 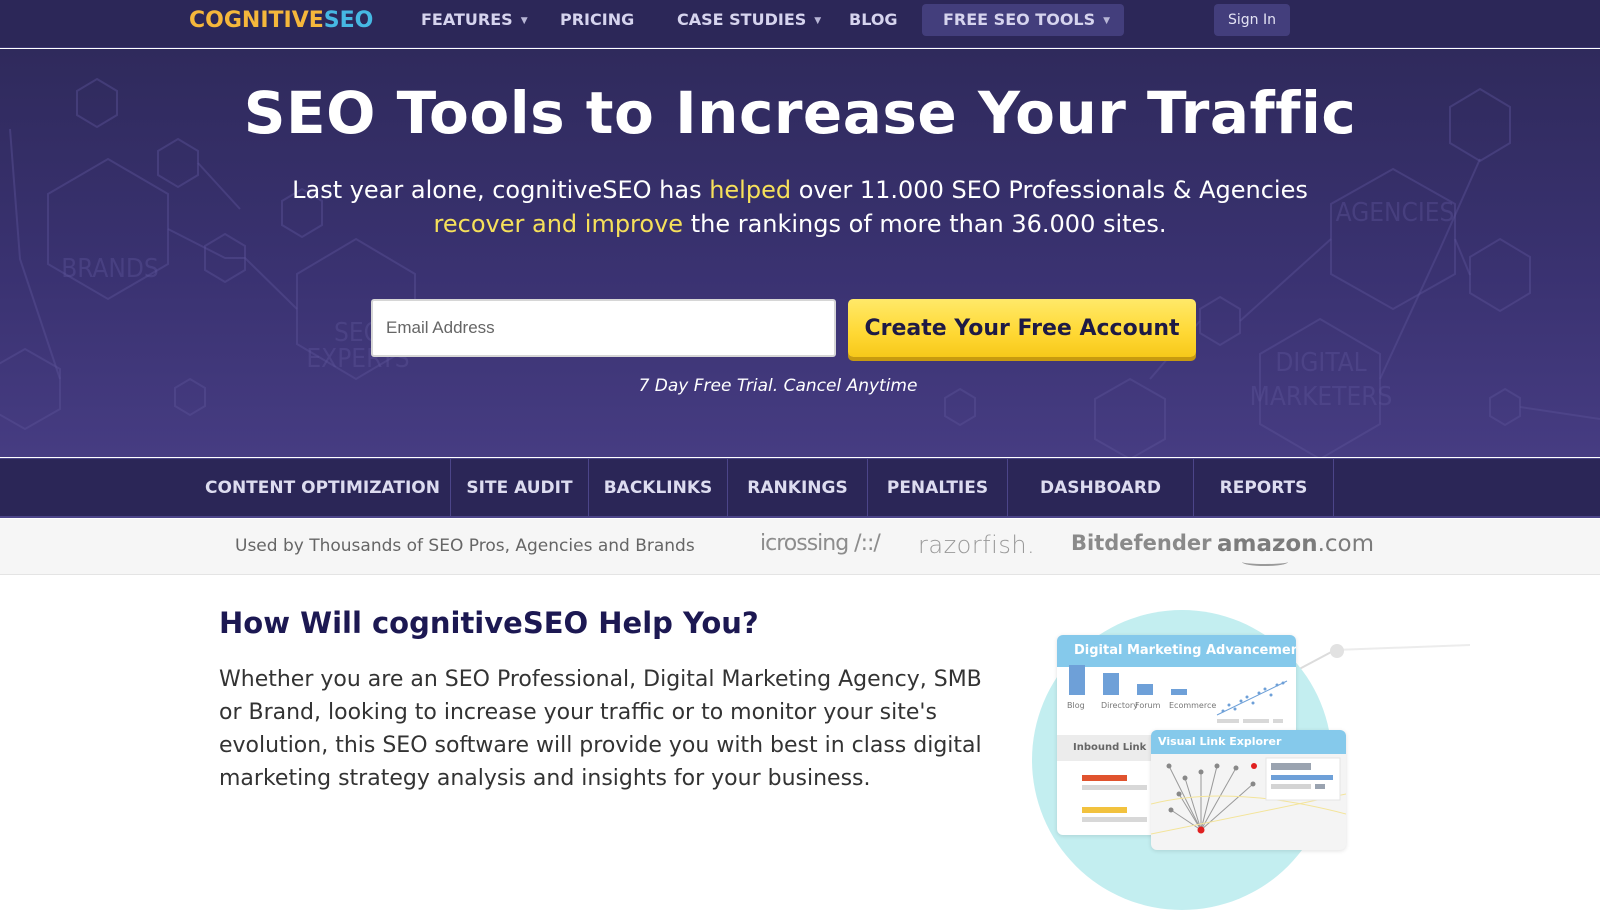 What do you see at coordinates (1077, 680) in the screenshot?
I see `mini-bar-blog` at bounding box center [1077, 680].